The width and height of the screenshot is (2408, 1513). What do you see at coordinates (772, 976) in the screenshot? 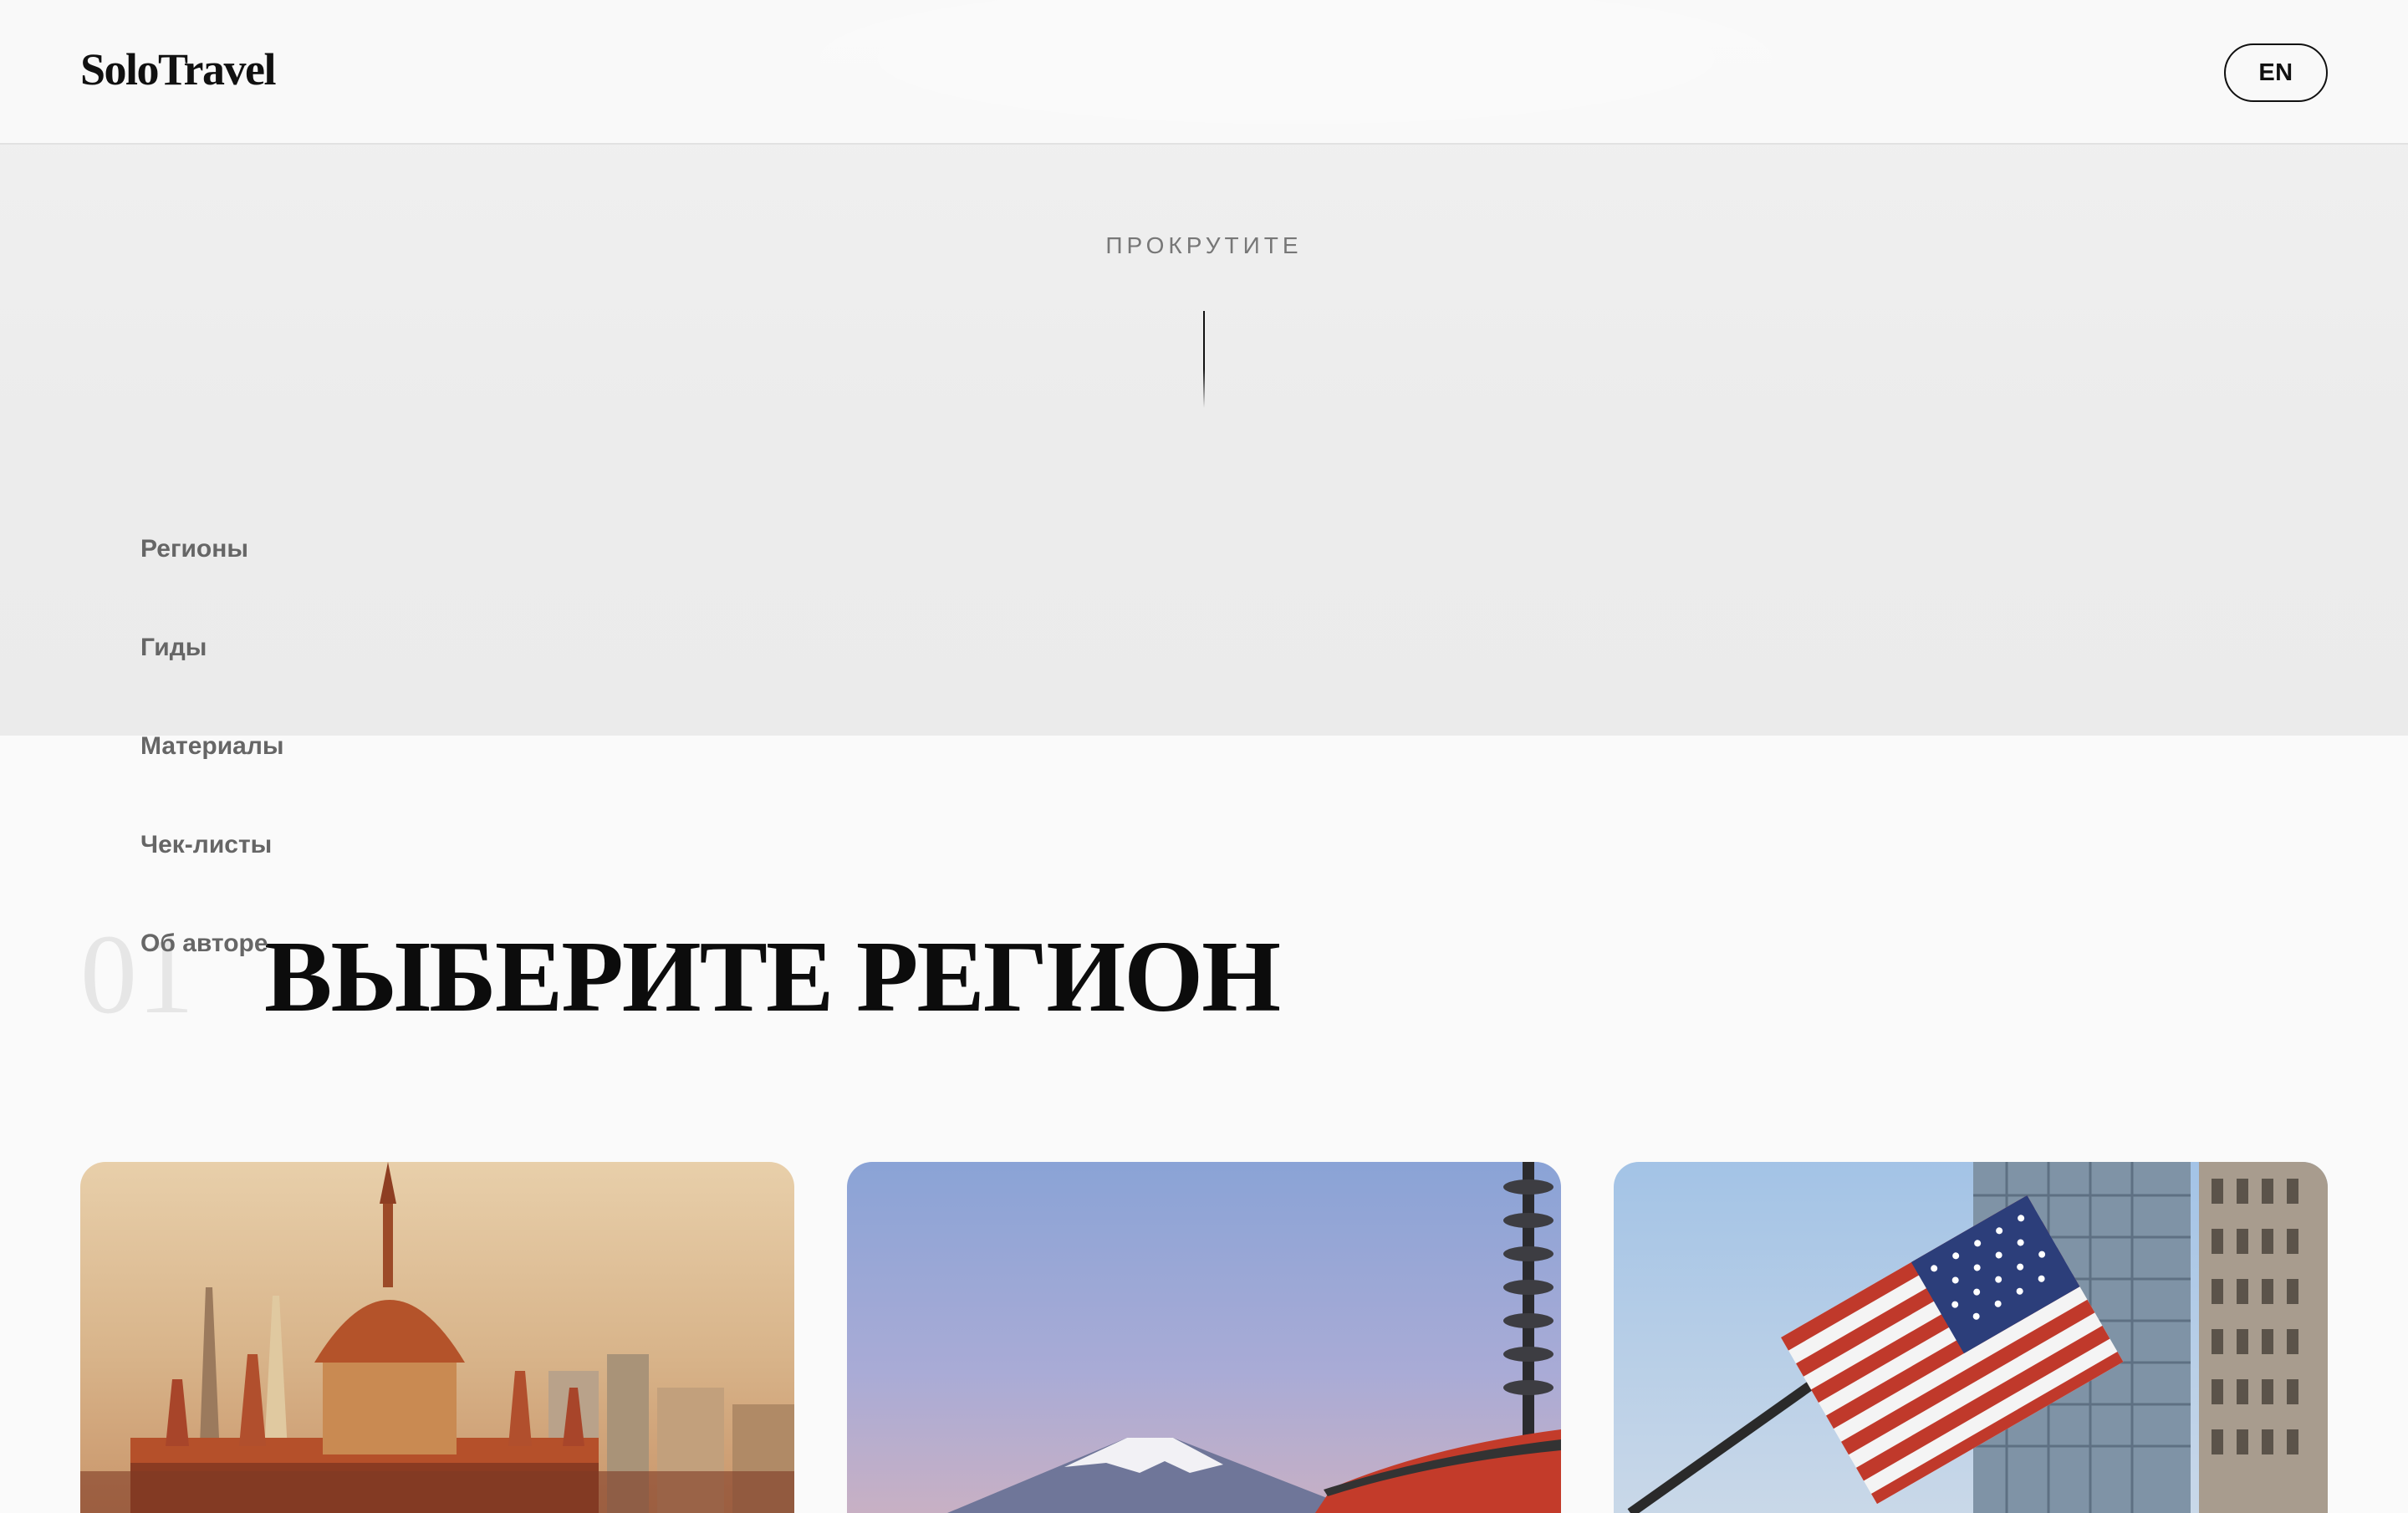
I see `section-title: ВЫБЕРИТЕ РЕГИОН` at bounding box center [772, 976].